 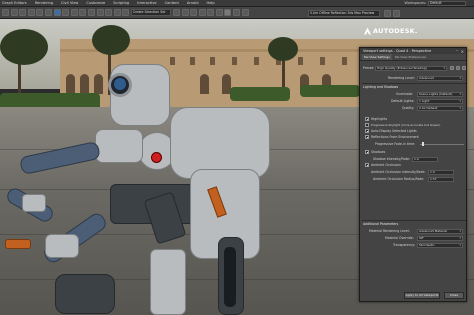 What do you see at coordinates (95, 3) in the screenshot?
I see `menu-customize: Customize` at bounding box center [95, 3].